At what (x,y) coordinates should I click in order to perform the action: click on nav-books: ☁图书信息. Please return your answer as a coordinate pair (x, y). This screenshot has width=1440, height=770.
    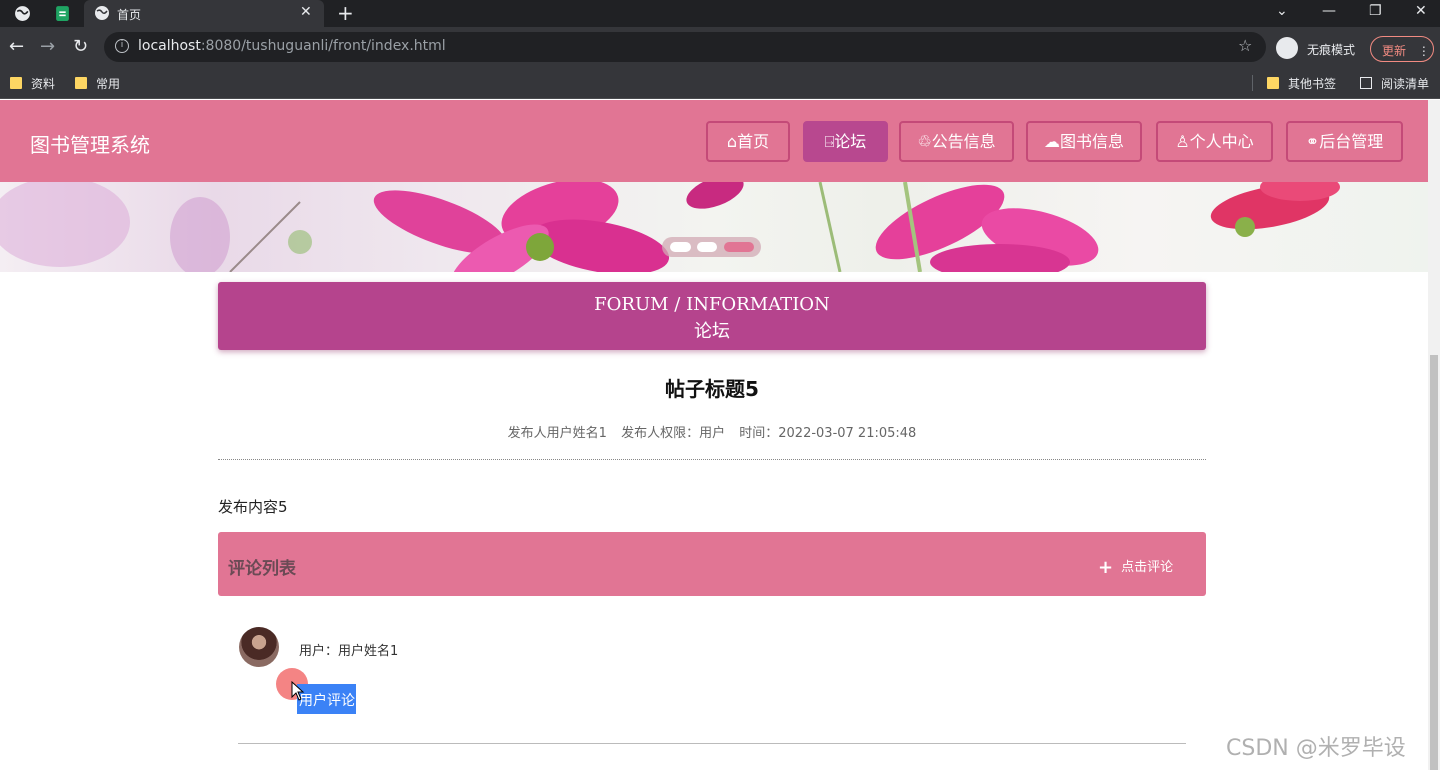
    Looking at the image, I should click on (1084, 141).